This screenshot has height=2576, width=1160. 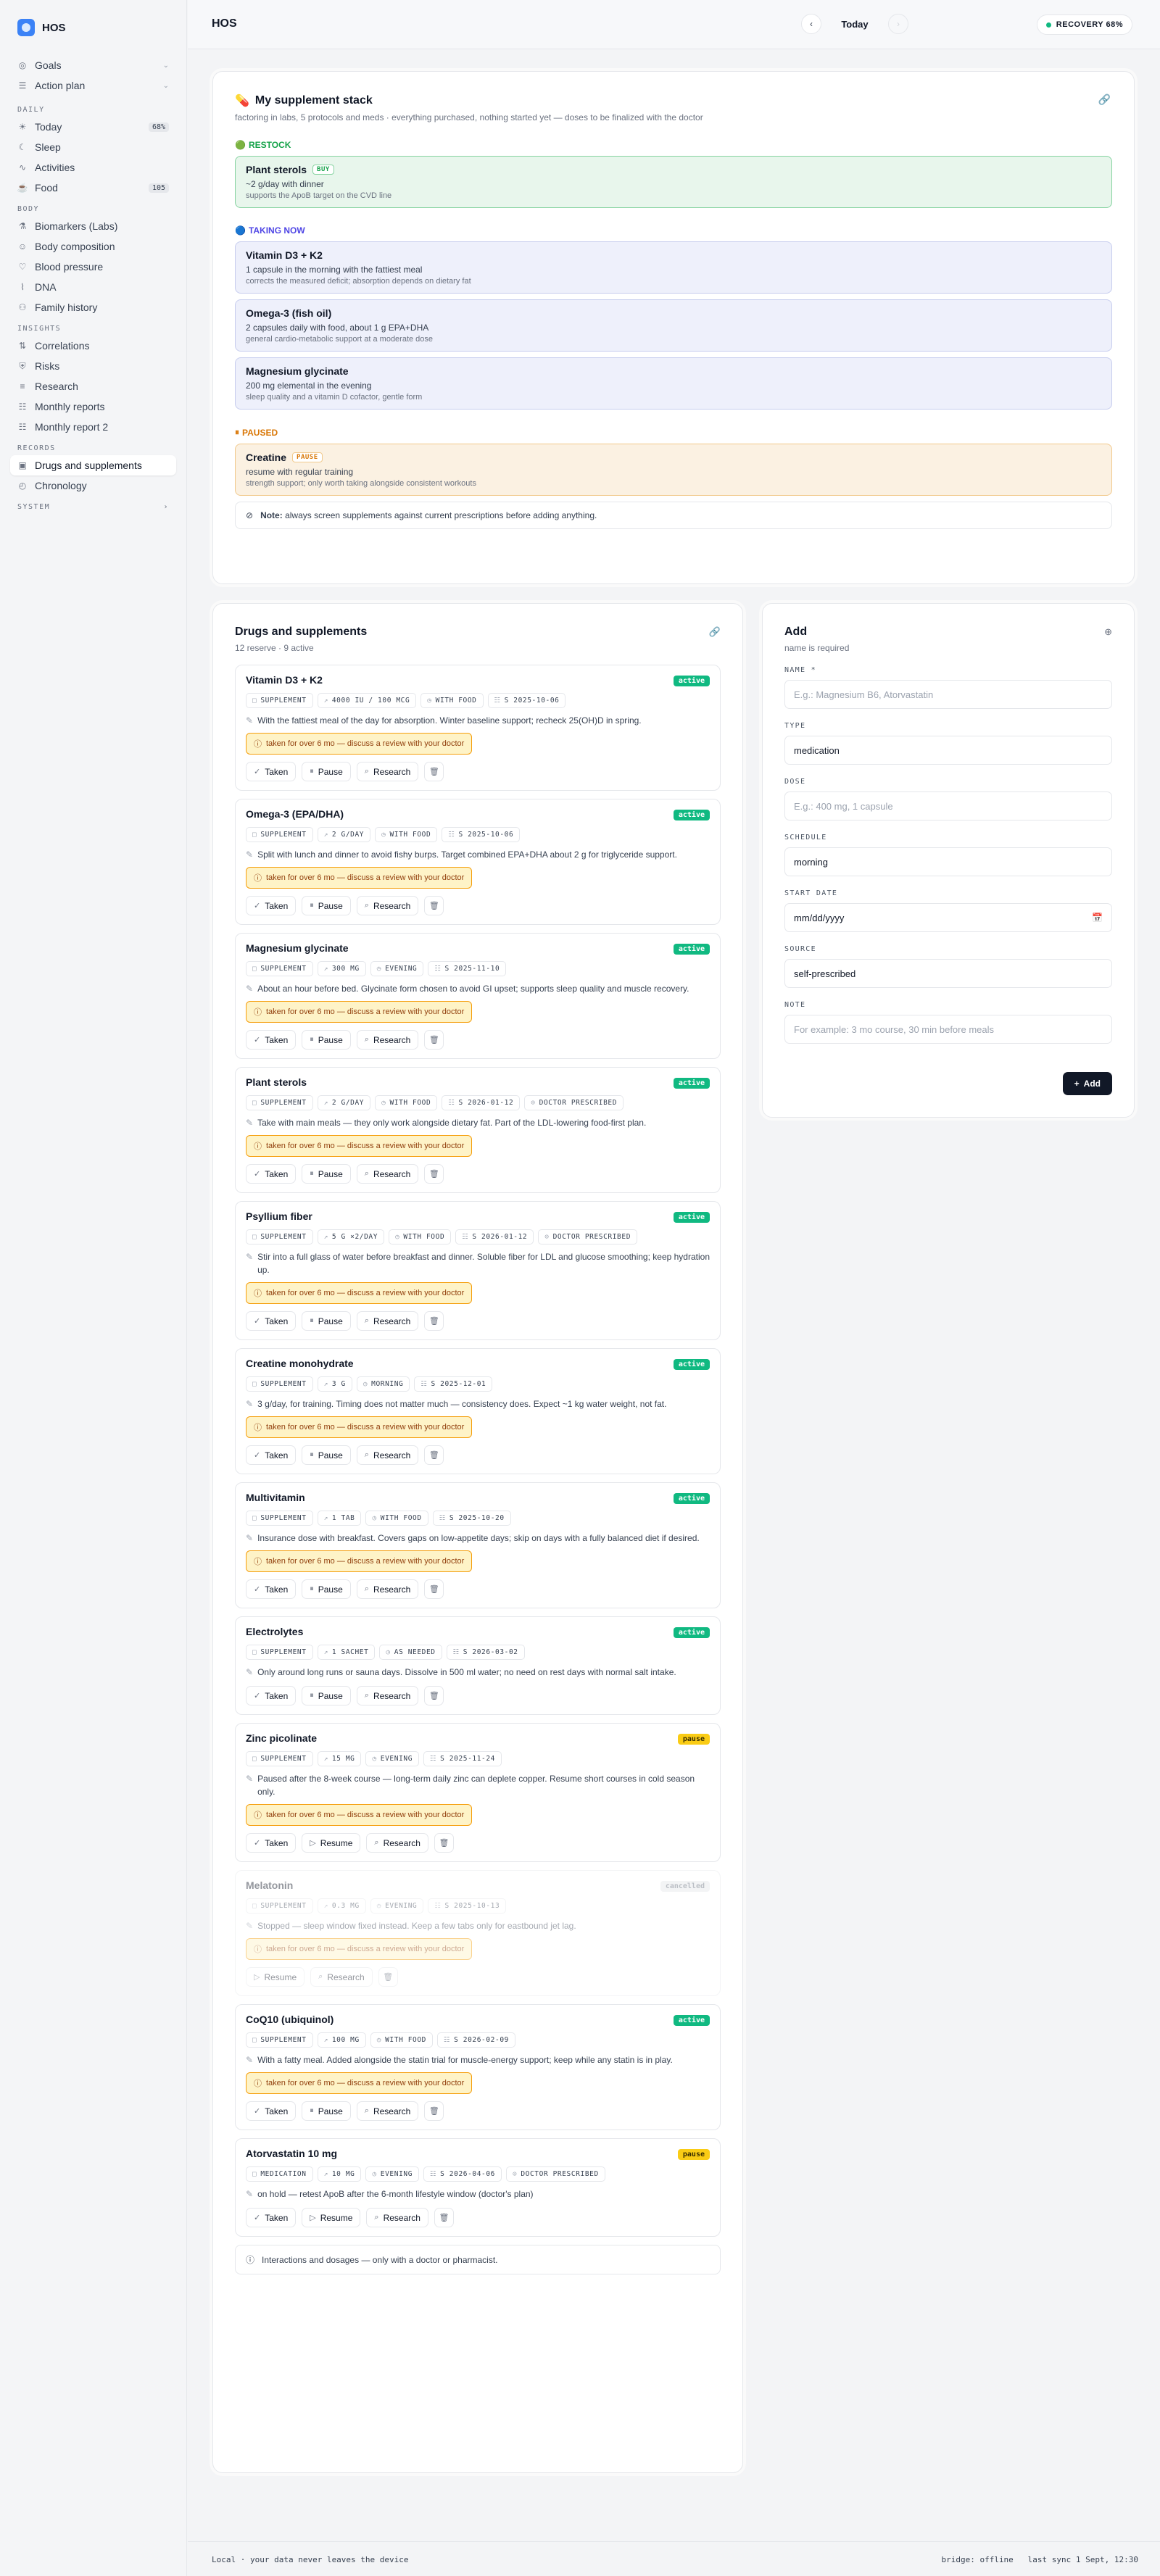 I want to click on prev-day-button: ‹, so click(x=811, y=24).